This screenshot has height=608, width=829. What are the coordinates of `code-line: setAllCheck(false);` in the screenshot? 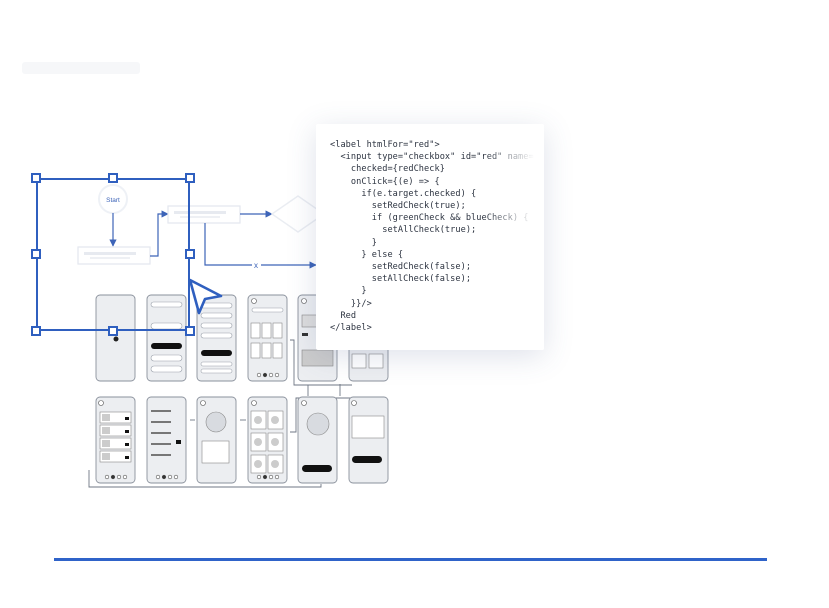 It's located at (401, 279).